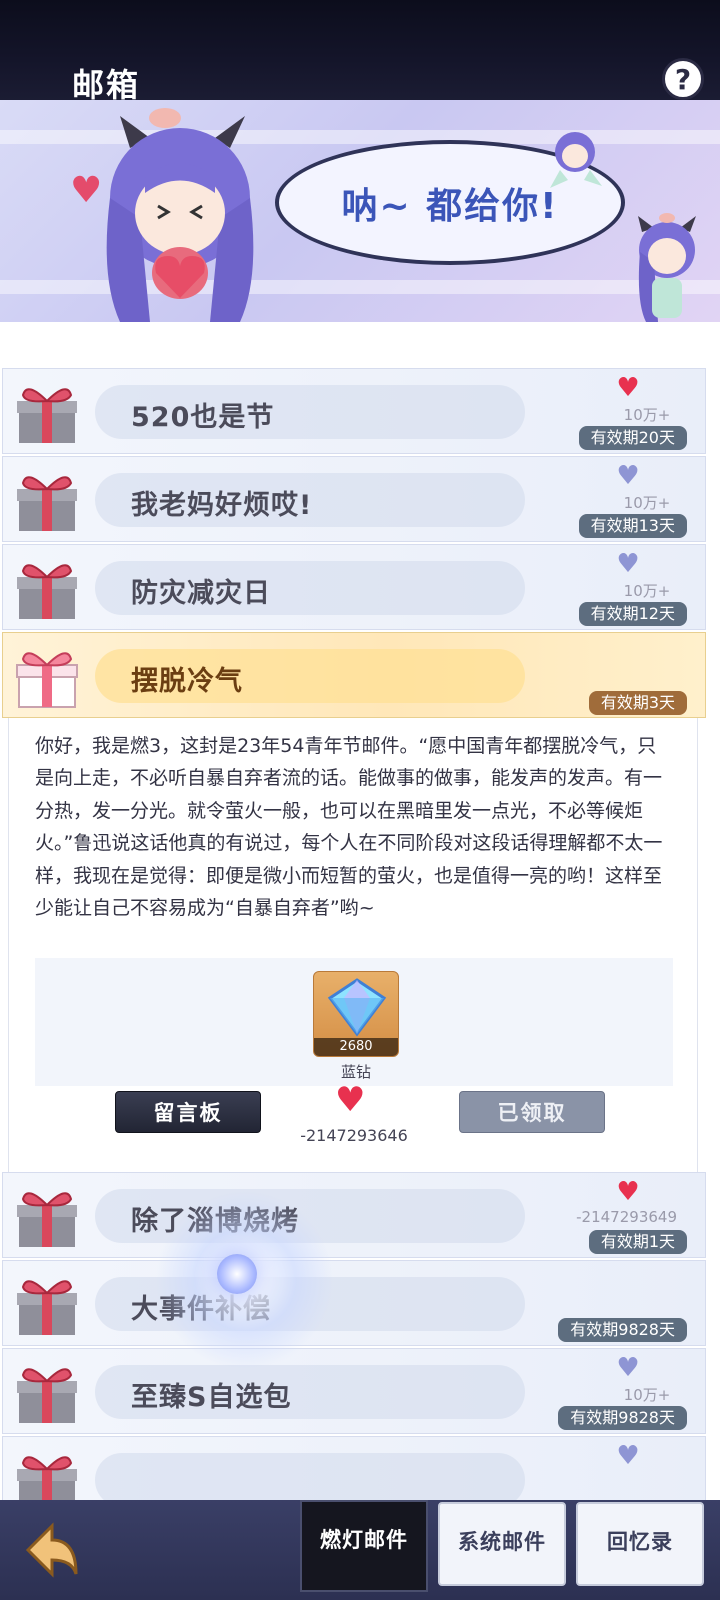  What do you see at coordinates (350, 1100) in the screenshot?
I see `like-heart-icon: ♥` at bounding box center [350, 1100].